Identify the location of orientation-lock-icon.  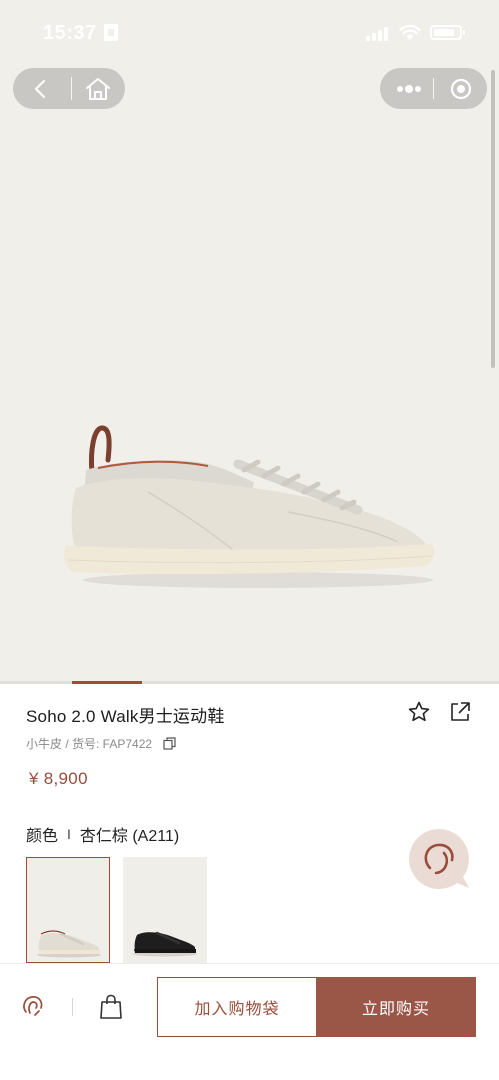
(111, 32).